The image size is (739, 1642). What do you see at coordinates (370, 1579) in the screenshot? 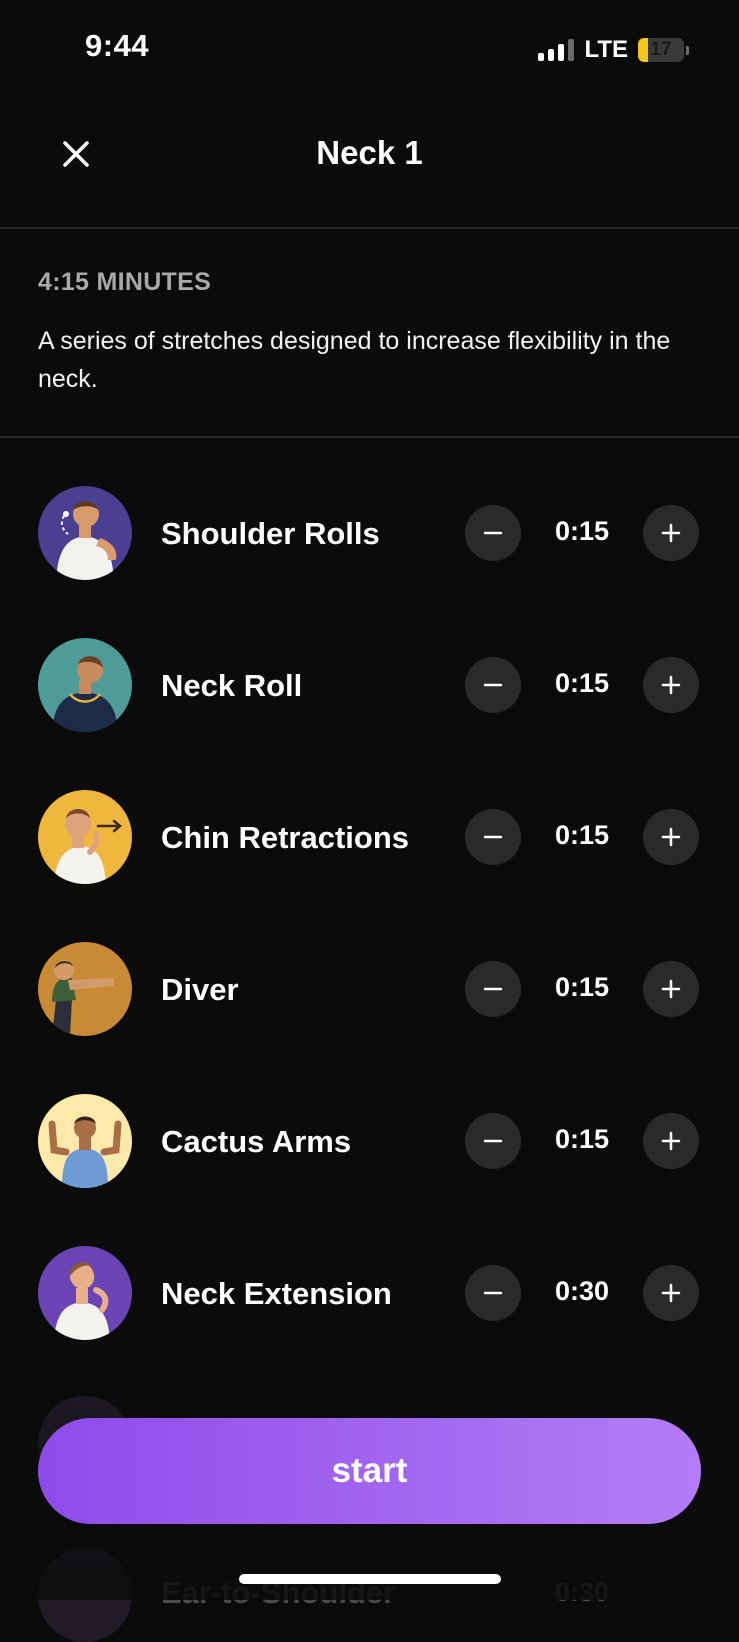
I see `home-indicator` at bounding box center [370, 1579].